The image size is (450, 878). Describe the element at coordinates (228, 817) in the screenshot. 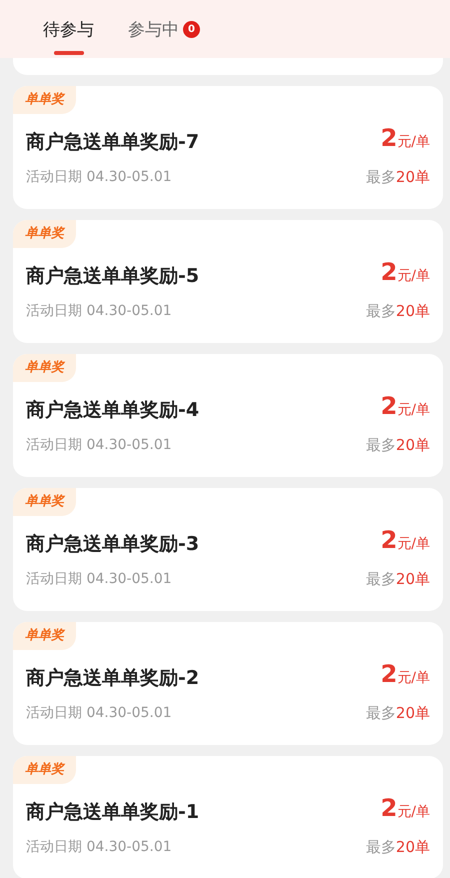

I see `activity-card: 单单奖 商户急送单单奖励-1 2元/单 活动日期 04.30-05.01 最多20单` at that location.